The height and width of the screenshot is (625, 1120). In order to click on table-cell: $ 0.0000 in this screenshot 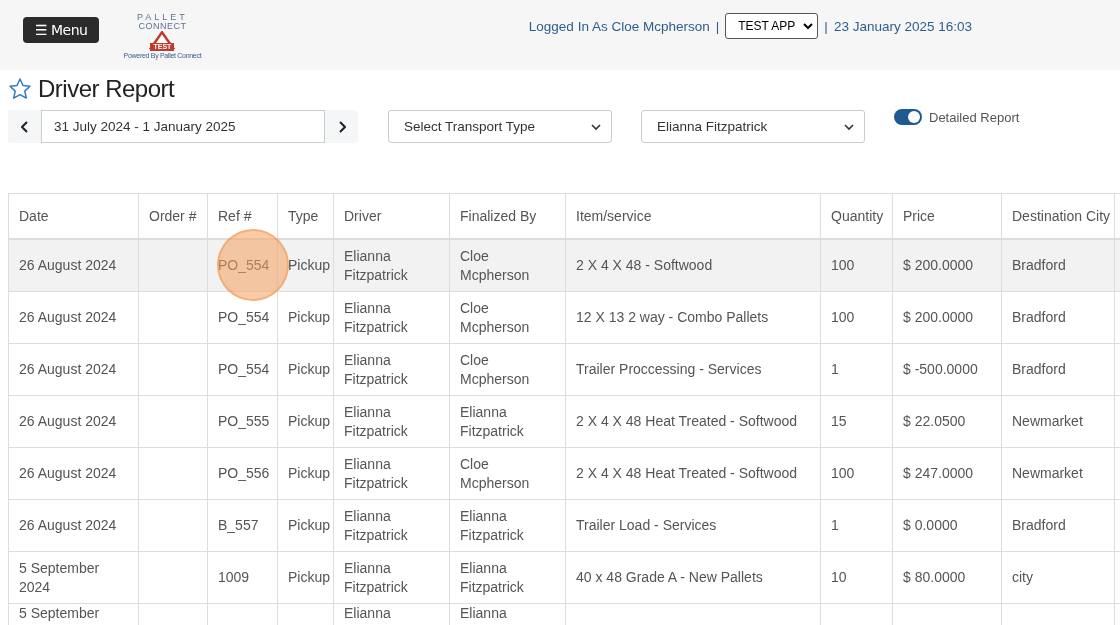, I will do `click(930, 525)`.